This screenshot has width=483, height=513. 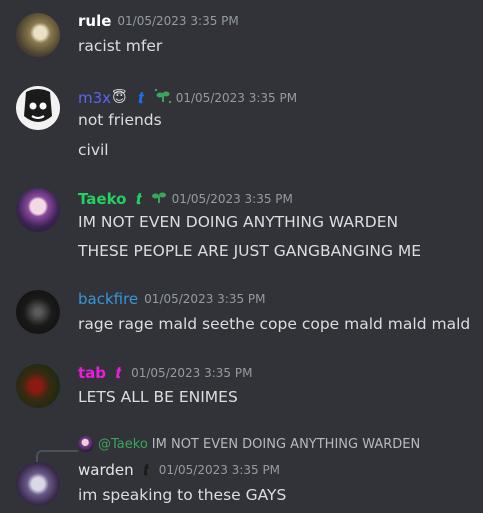 What do you see at coordinates (158, 397) in the screenshot?
I see `message-text: LETS ALL BE ENIMES` at bounding box center [158, 397].